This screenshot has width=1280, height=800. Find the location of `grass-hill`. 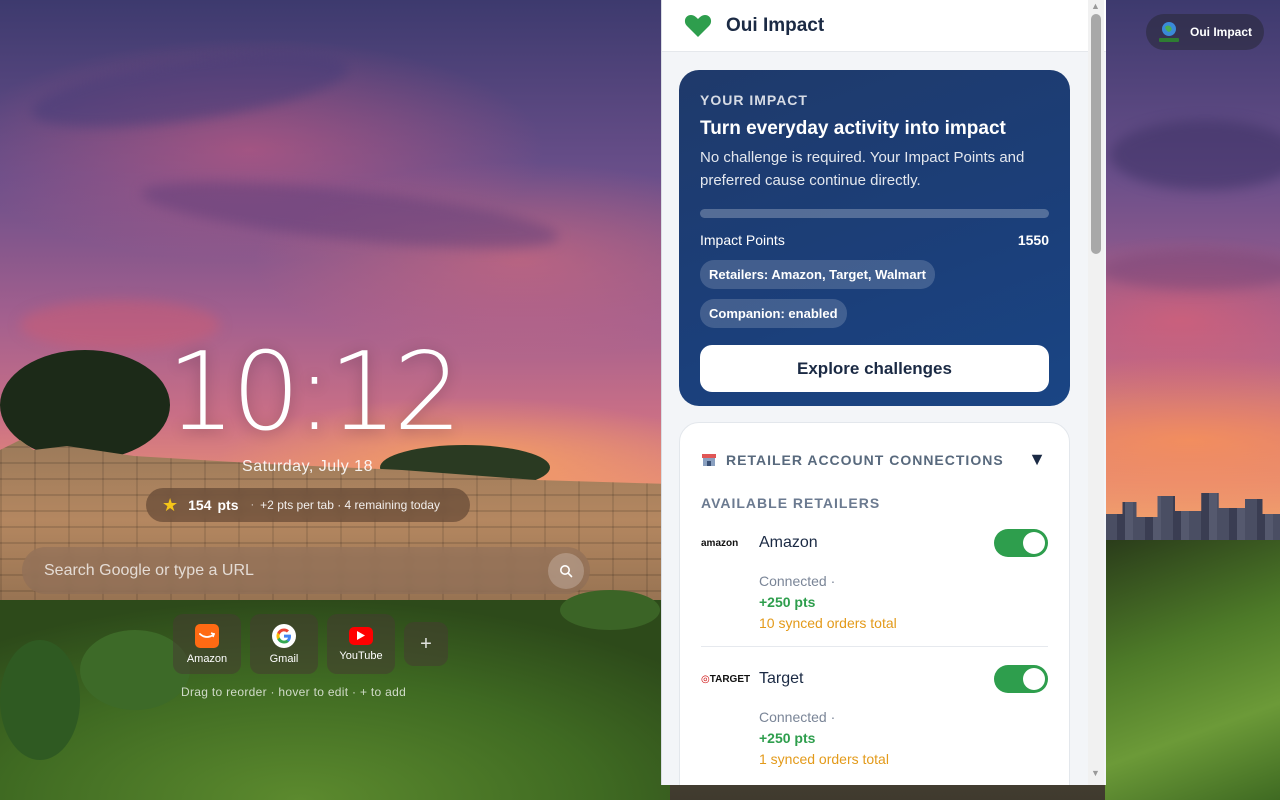

grass-hill is located at coordinates (1192, 670).